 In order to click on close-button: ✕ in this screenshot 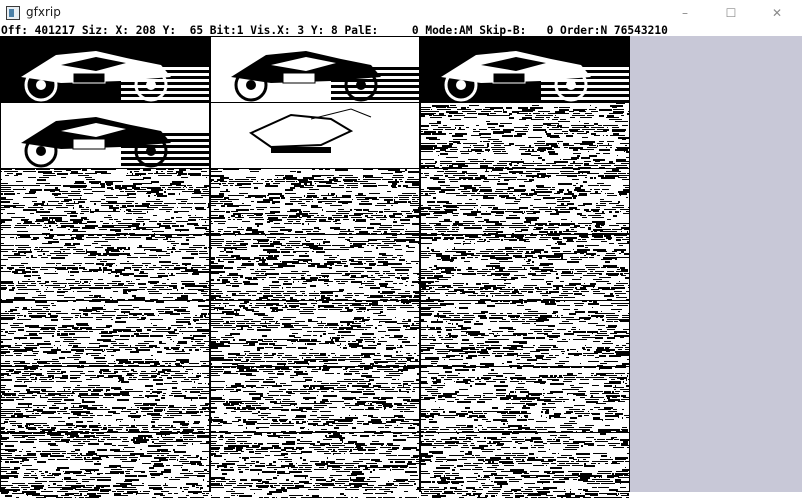, I will do `click(777, 13)`.